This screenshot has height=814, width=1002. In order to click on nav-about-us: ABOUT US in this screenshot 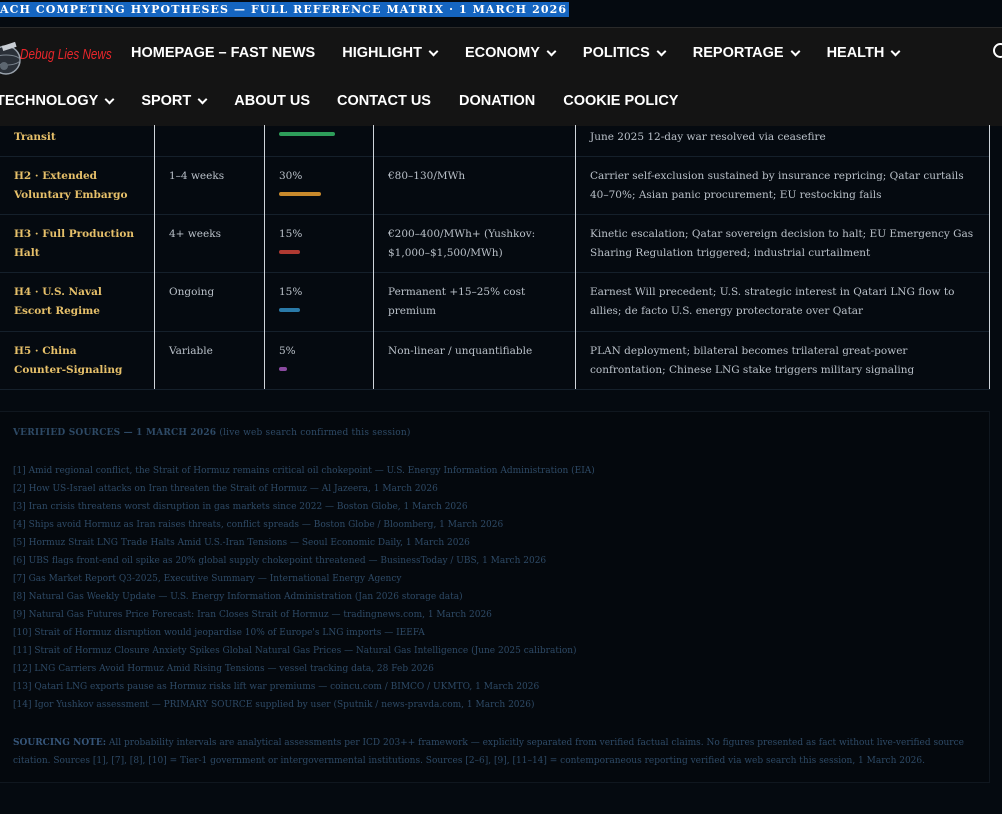, I will do `click(272, 101)`.